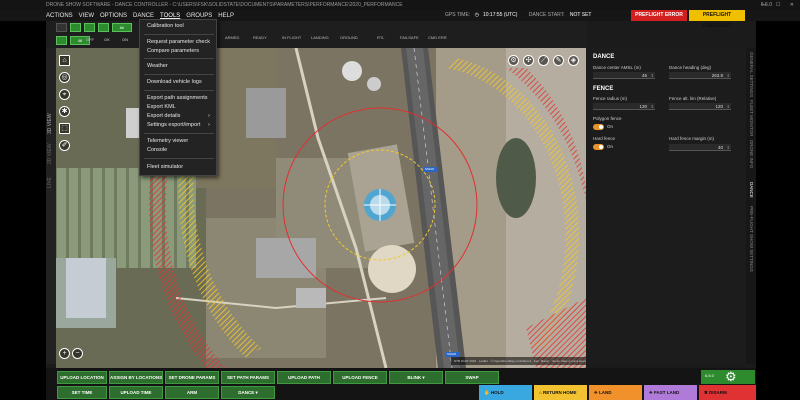 This screenshot has height=400, width=800. What do you see at coordinates (778, 200) in the screenshot?
I see `letterbox-right` at bounding box center [778, 200].